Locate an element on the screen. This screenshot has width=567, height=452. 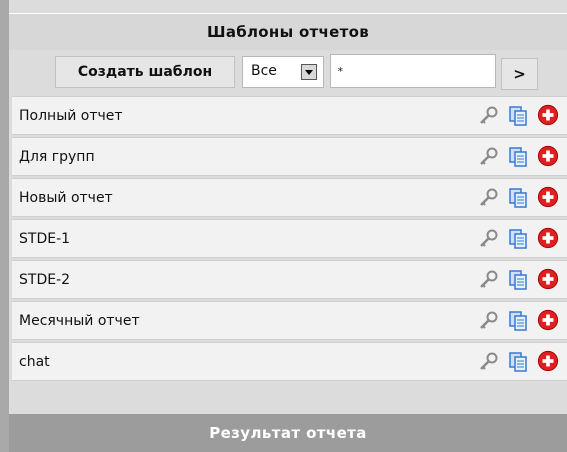
list-item: Для групп is located at coordinates (289, 156).